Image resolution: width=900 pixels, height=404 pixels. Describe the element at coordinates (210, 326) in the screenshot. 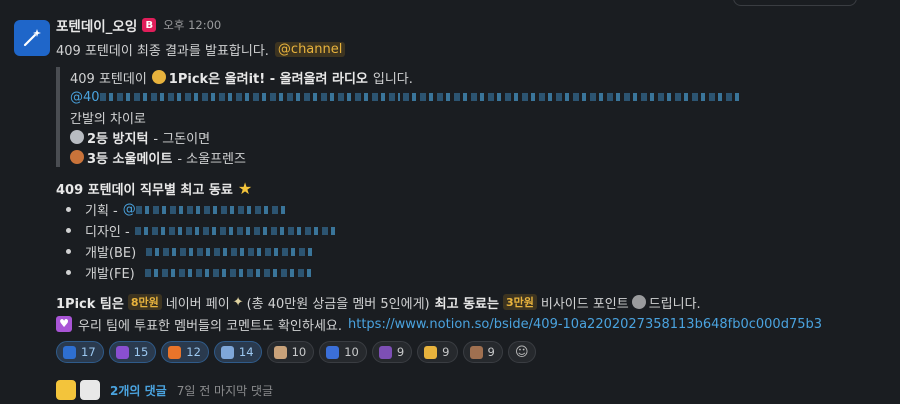

I see `comment-text: 우리 팀에 투표한 멤버들의 코멘트도 확인하세요.` at that location.